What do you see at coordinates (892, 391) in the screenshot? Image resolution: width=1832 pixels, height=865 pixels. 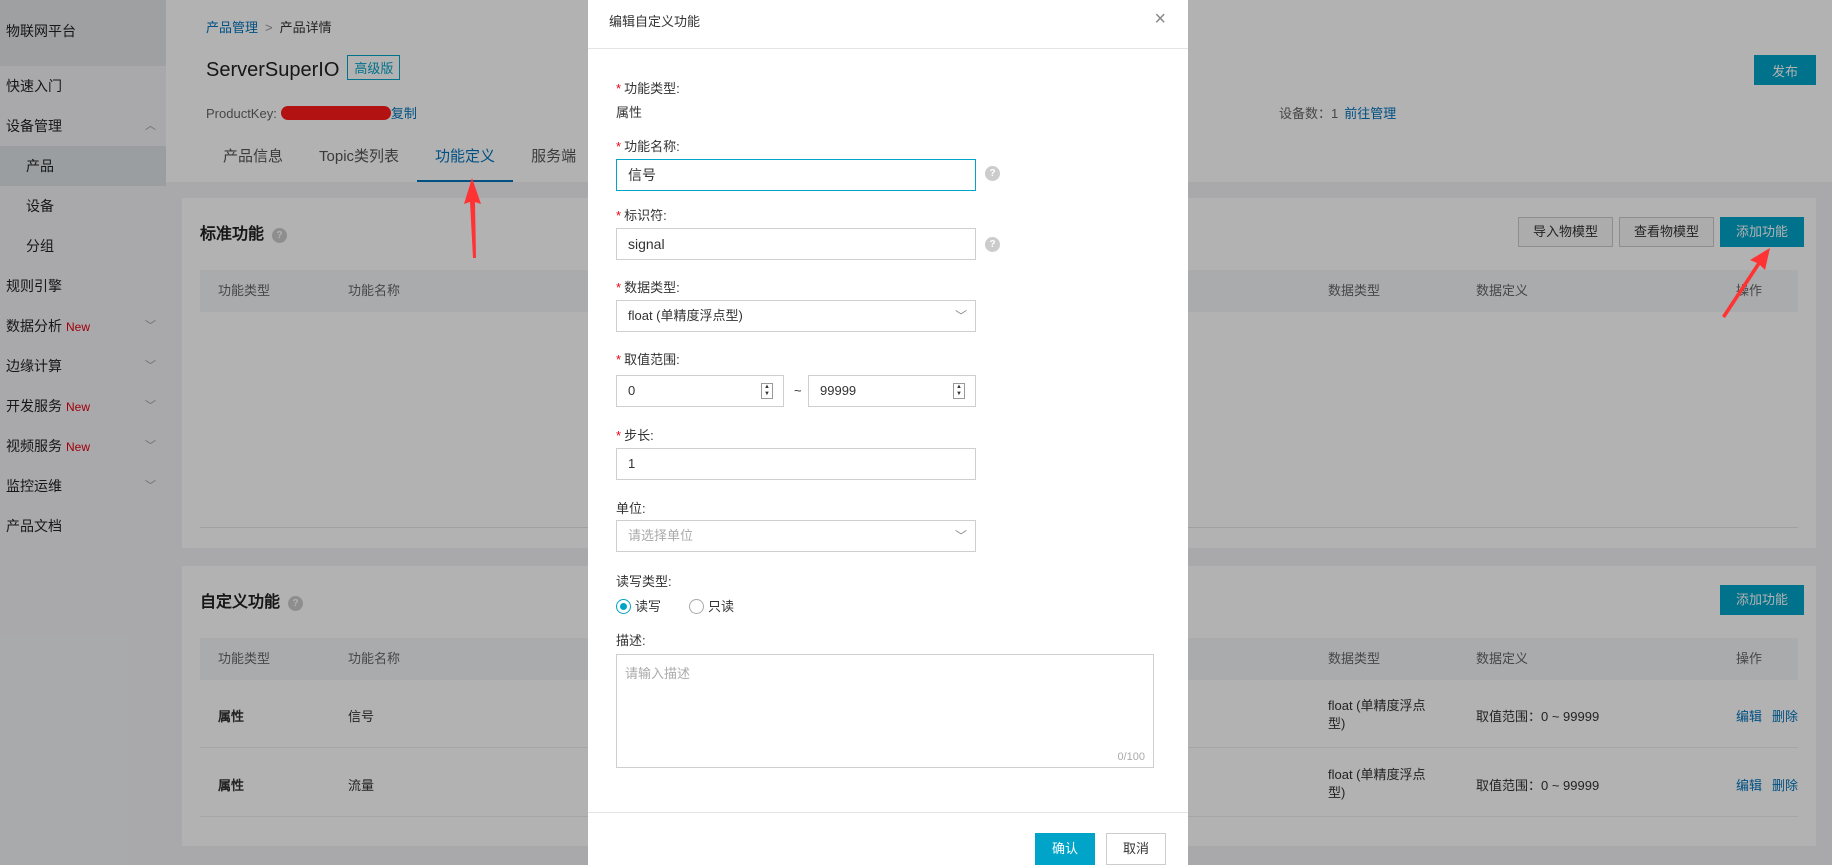 I see `range-max-input: 99999 ▲ ▼` at bounding box center [892, 391].